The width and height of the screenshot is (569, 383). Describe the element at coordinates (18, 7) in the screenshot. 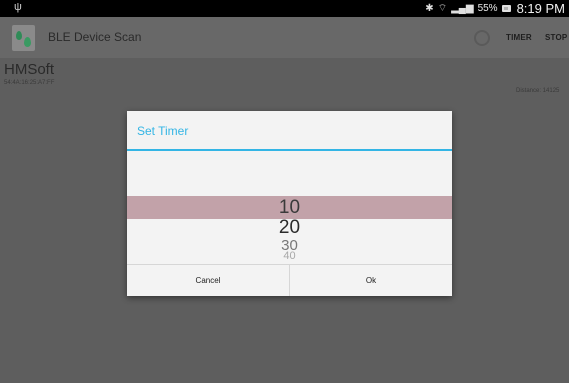

I see `usb-icon: ψ` at that location.